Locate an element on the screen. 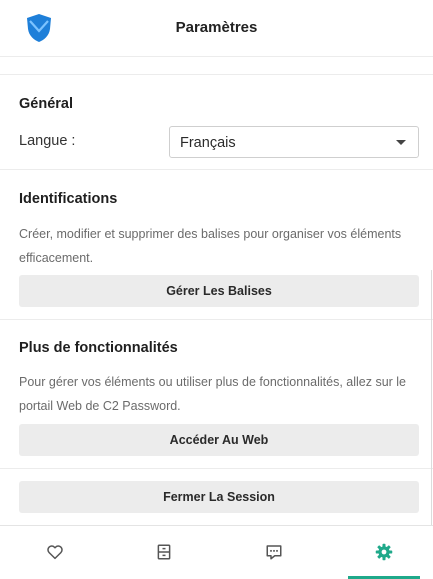 Image resolution: width=433 pixels, height=579 pixels. header-spacer is located at coordinates (216, 66).